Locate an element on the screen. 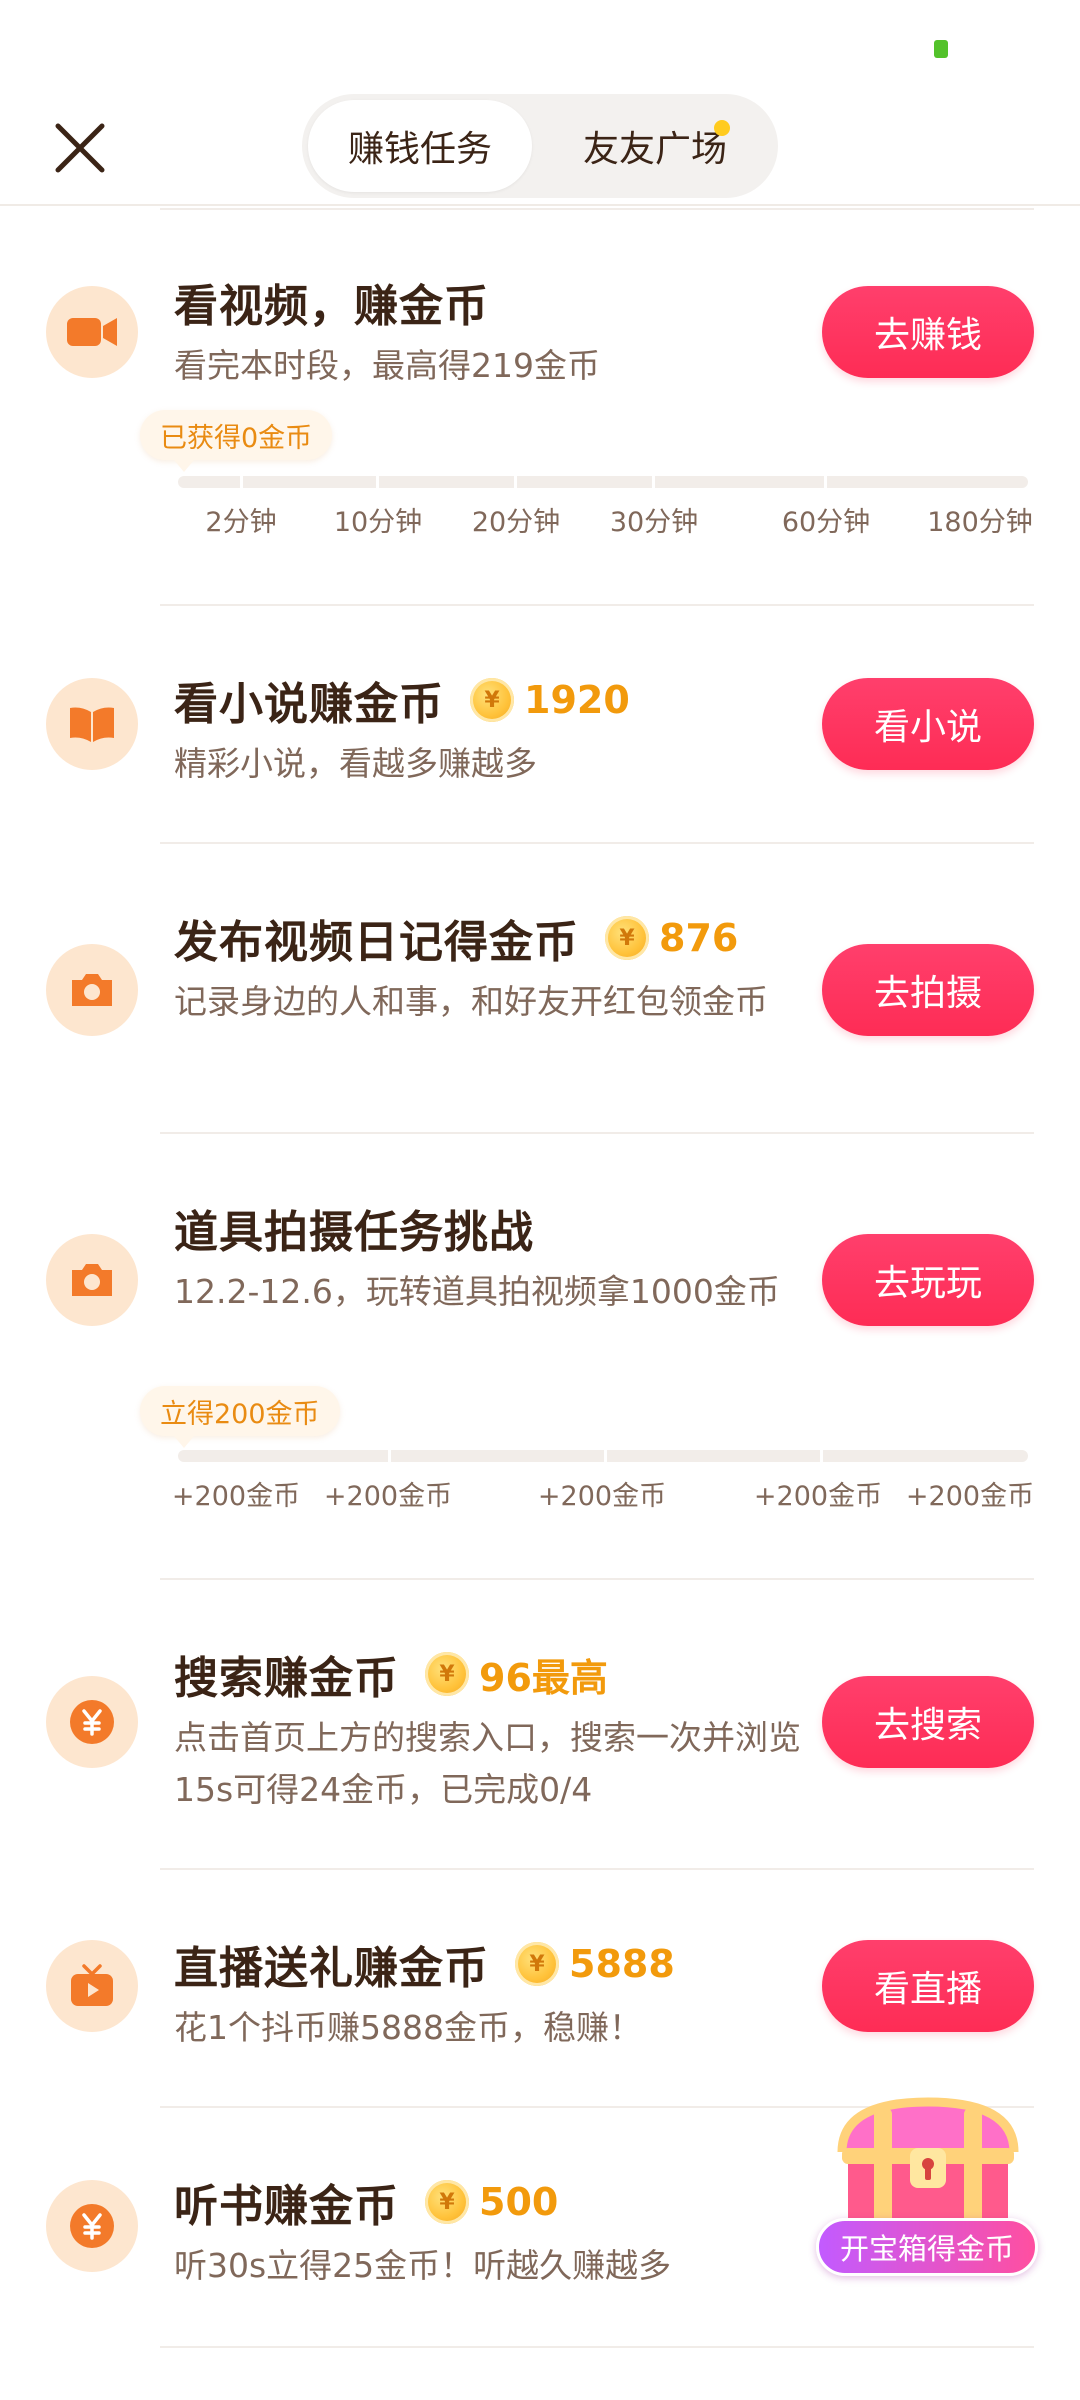  task-desc: 花1个抖币赚5888金币，稳赚！ is located at coordinates (408, 2027).